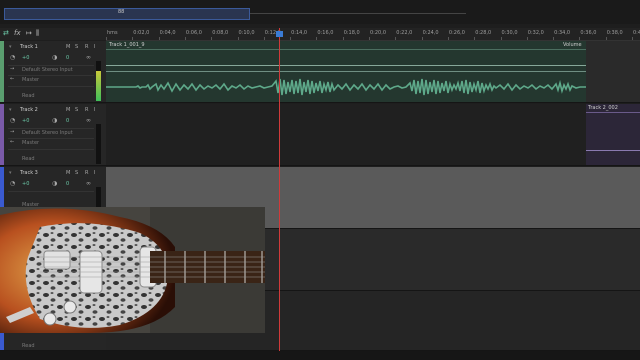  Describe the element at coordinates (572, 45) in the screenshot. I see `envelope-label: Volume` at that location.